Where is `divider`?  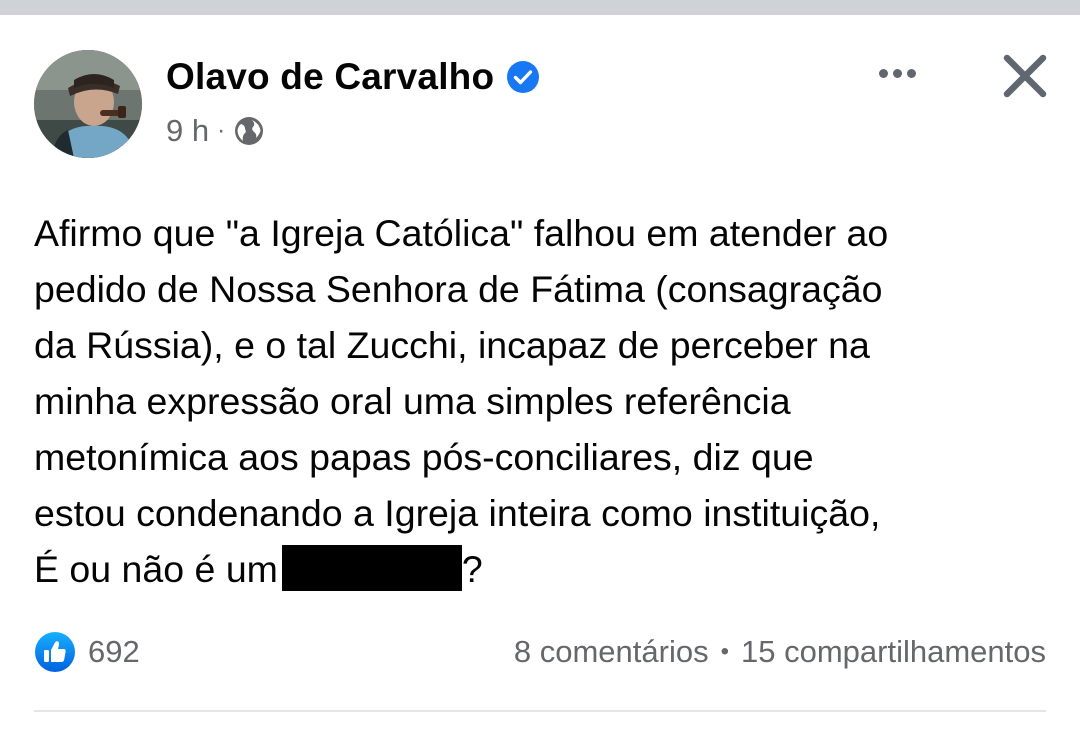
divider is located at coordinates (540, 711).